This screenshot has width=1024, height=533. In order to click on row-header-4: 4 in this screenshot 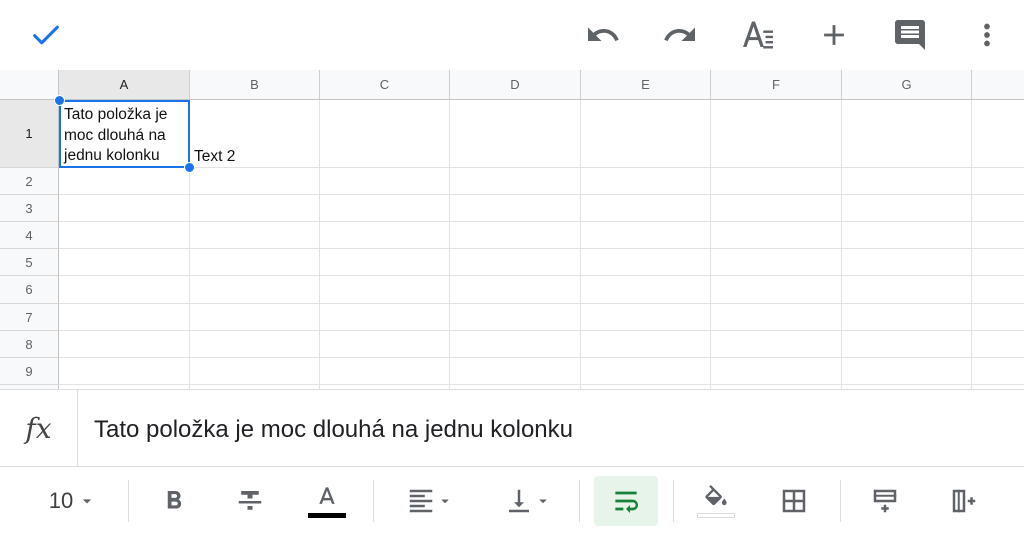, I will do `click(29, 235)`.